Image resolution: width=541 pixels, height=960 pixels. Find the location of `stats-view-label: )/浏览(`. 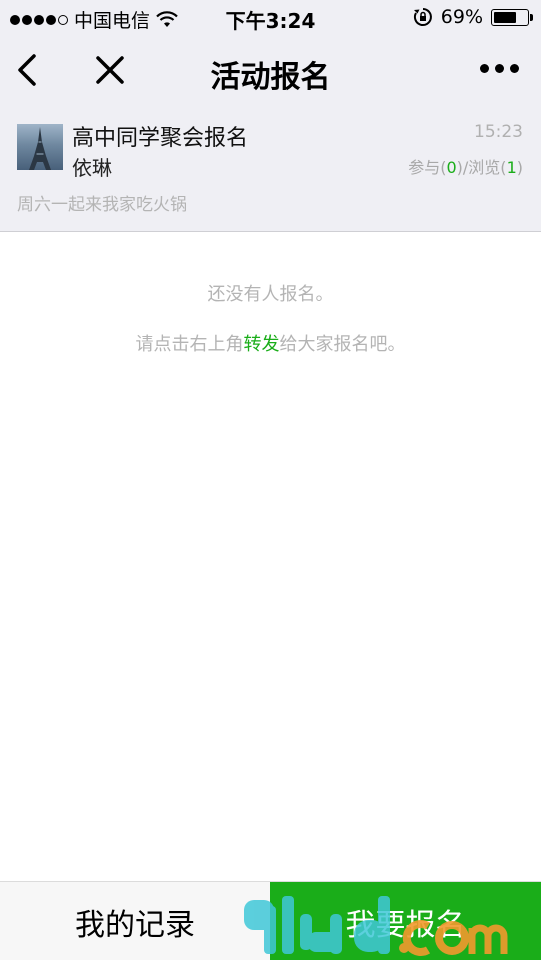

stats-view-label: )/浏览( is located at coordinates (481, 167).